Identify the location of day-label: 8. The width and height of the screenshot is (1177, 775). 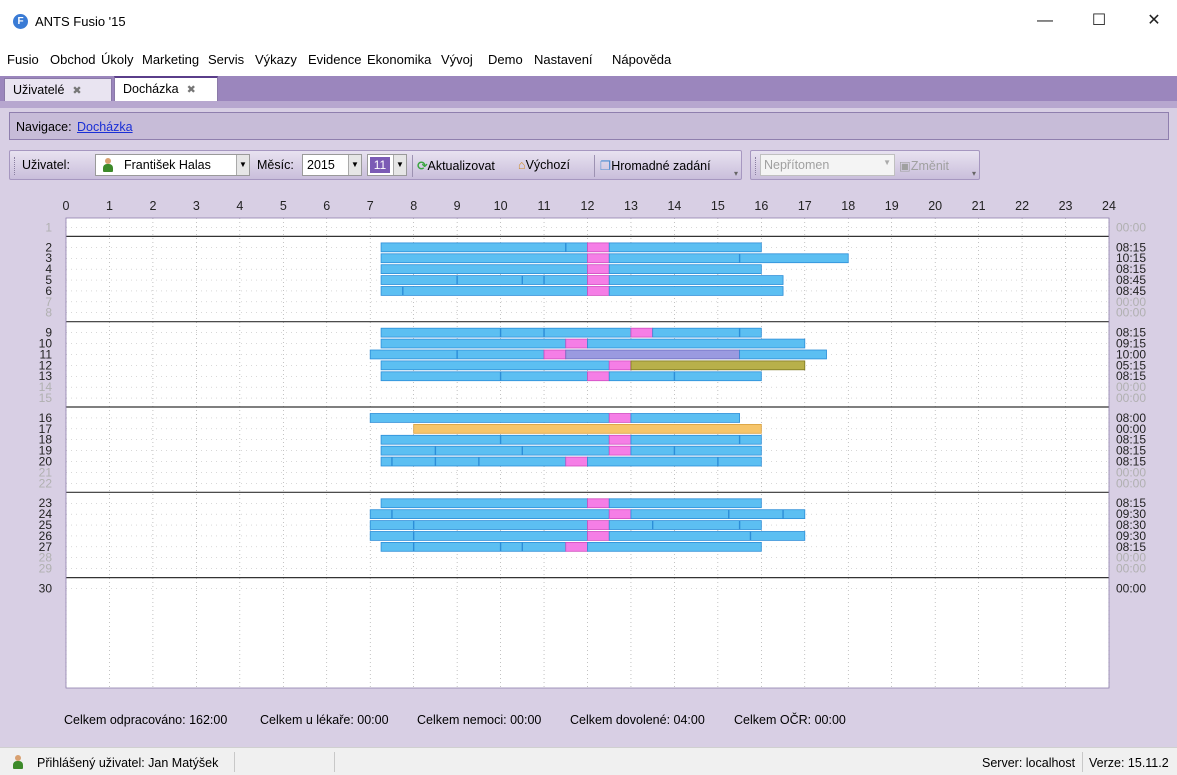
(48, 313).